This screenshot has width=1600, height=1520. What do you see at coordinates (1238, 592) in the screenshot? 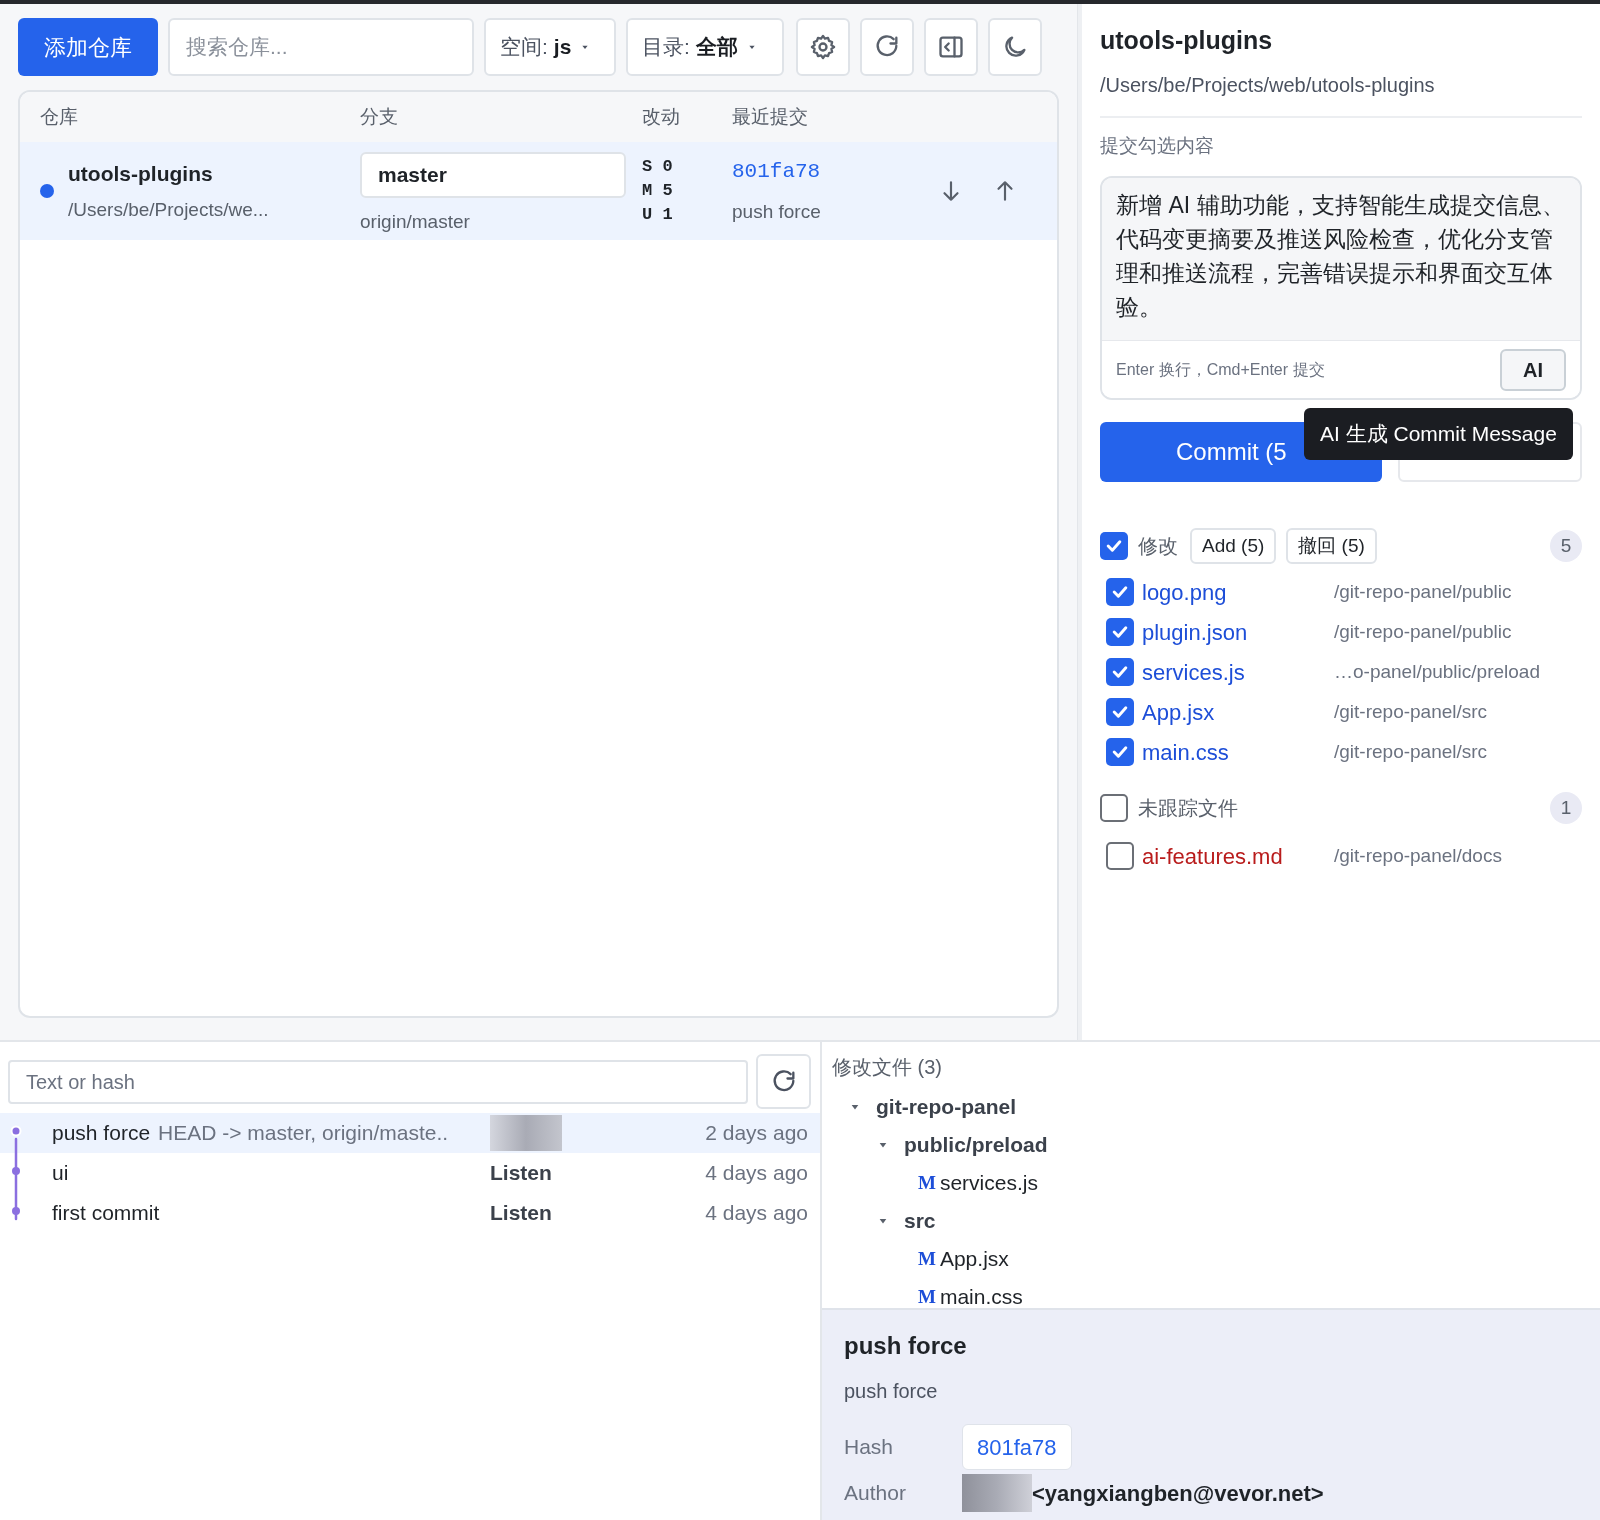
I see `file-name: logo.png` at bounding box center [1238, 592].